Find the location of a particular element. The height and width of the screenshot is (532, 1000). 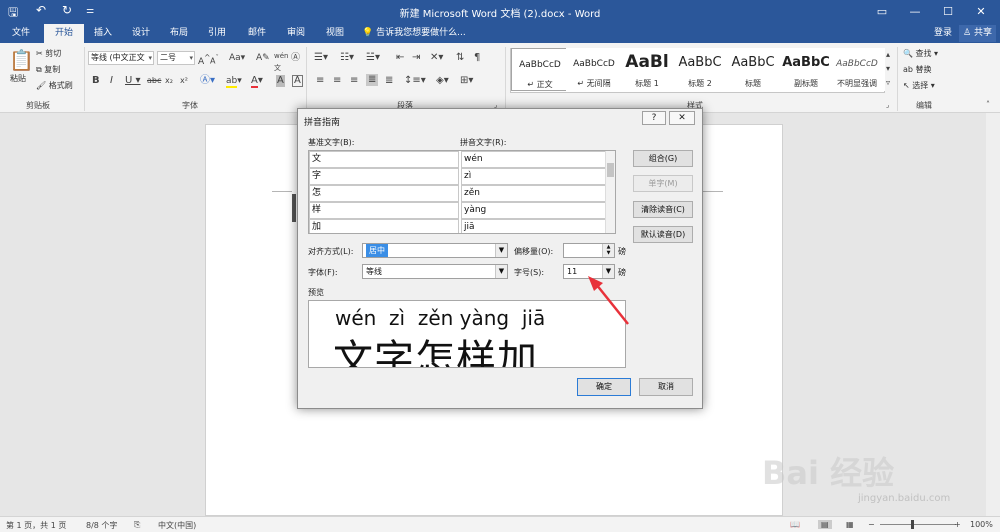

arrow-line is located at coordinates (612, 304).